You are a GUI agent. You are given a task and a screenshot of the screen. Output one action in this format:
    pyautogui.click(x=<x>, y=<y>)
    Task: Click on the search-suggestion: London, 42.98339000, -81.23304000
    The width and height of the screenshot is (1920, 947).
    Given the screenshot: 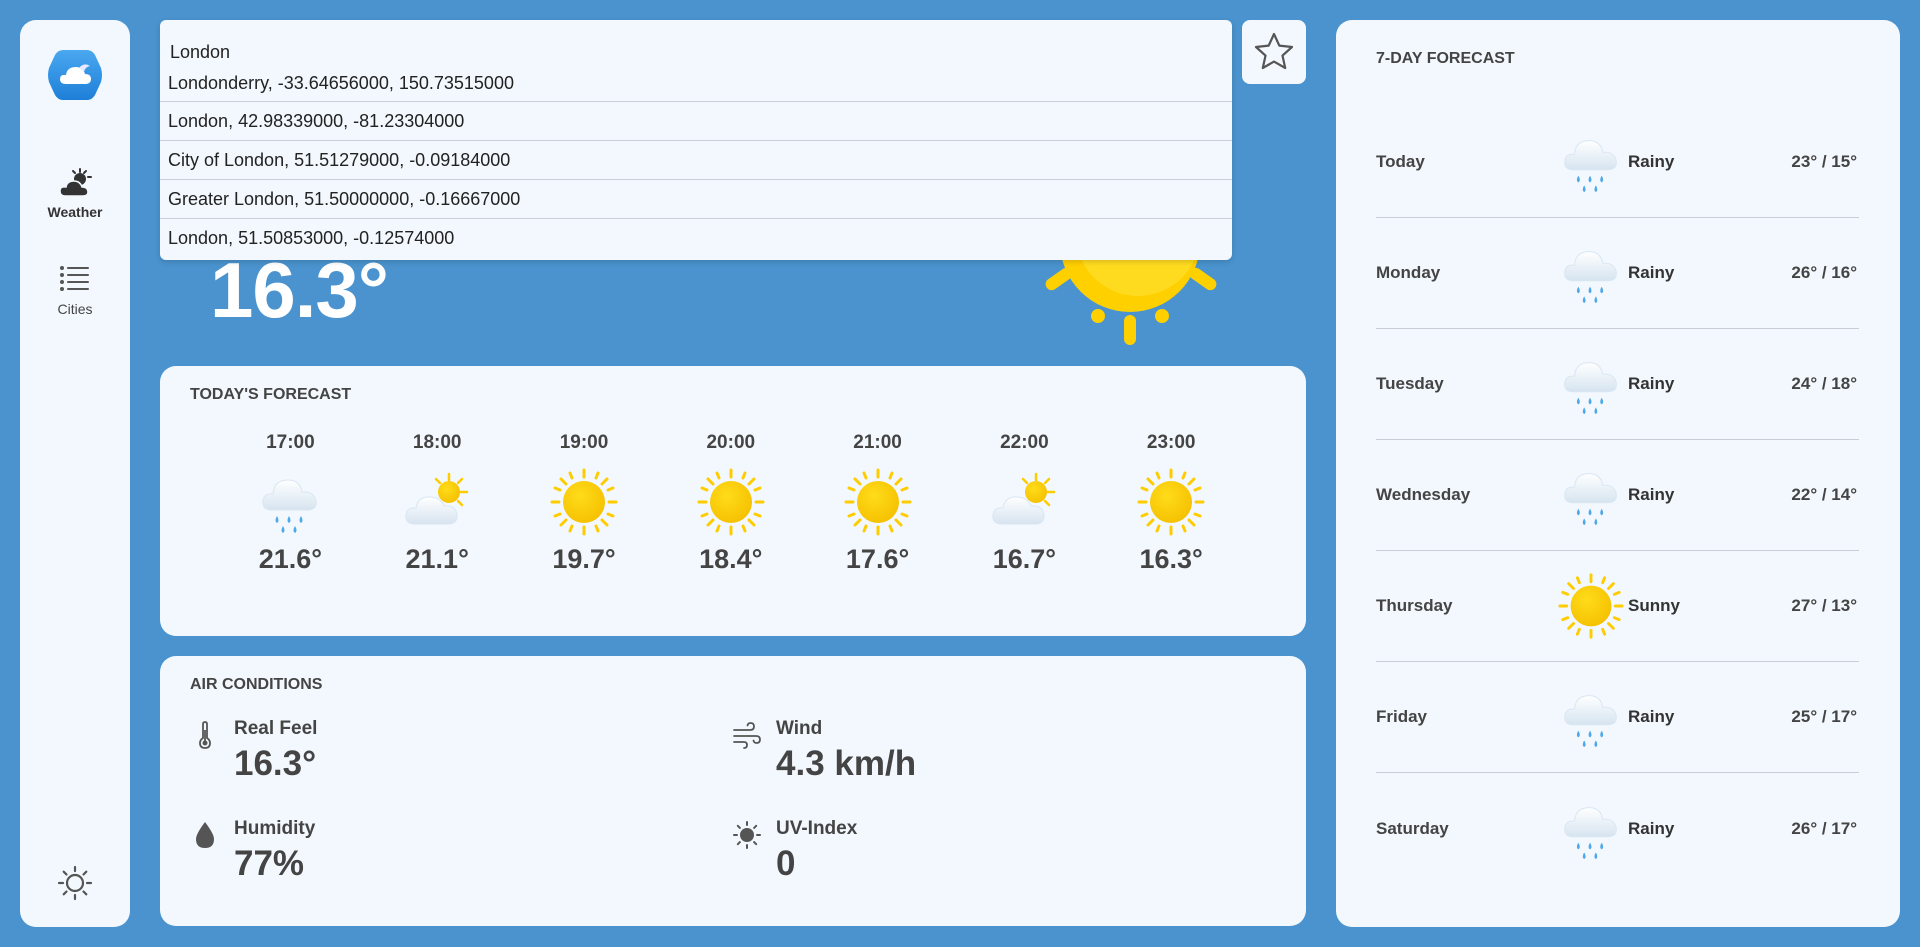 What is the action you would take?
    pyautogui.click(x=696, y=121)
    